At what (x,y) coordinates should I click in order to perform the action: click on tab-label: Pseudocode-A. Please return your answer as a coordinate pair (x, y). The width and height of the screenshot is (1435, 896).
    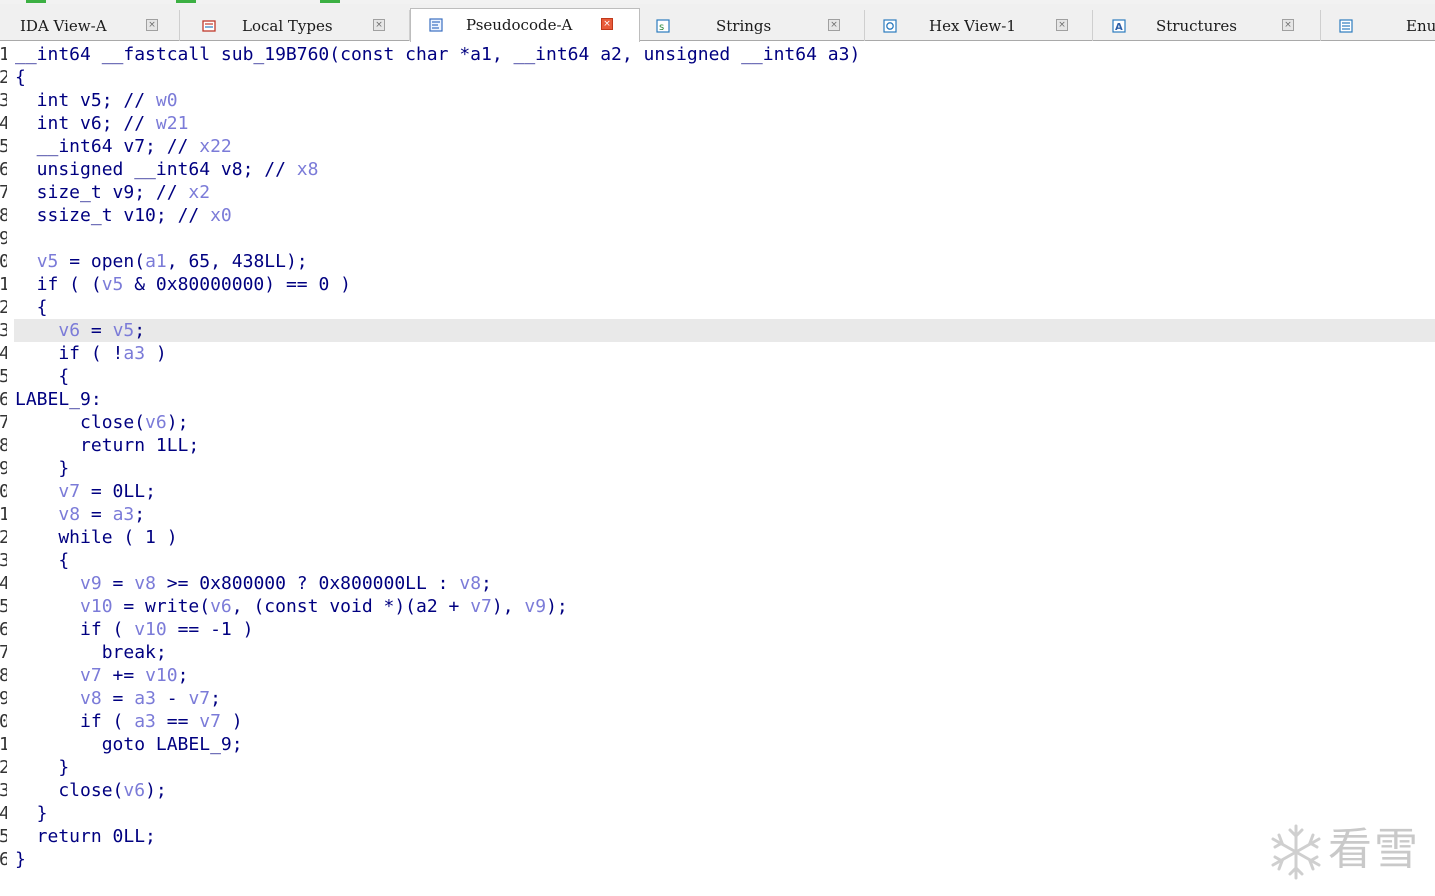
    Looking at the image, I should click on (519, 25).